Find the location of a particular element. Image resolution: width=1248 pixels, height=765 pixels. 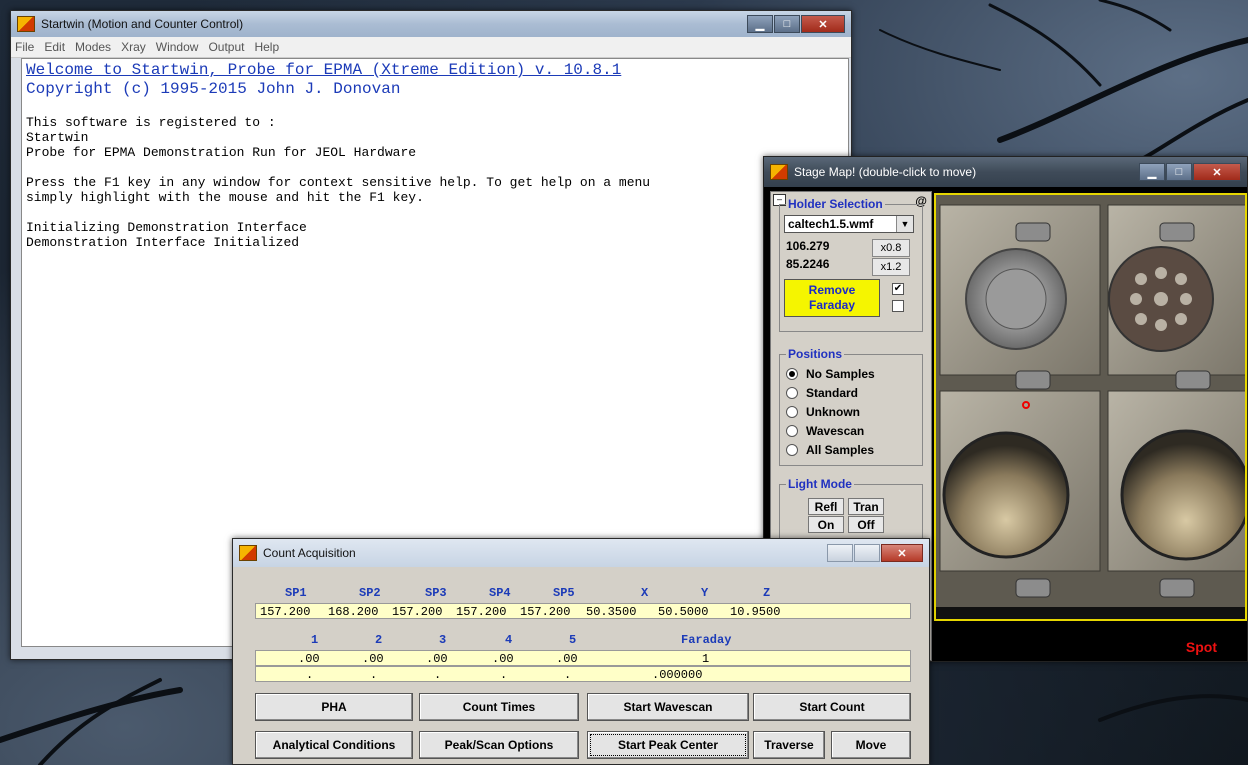

header-sp2: SP2 is located at coordinates (370, 593).